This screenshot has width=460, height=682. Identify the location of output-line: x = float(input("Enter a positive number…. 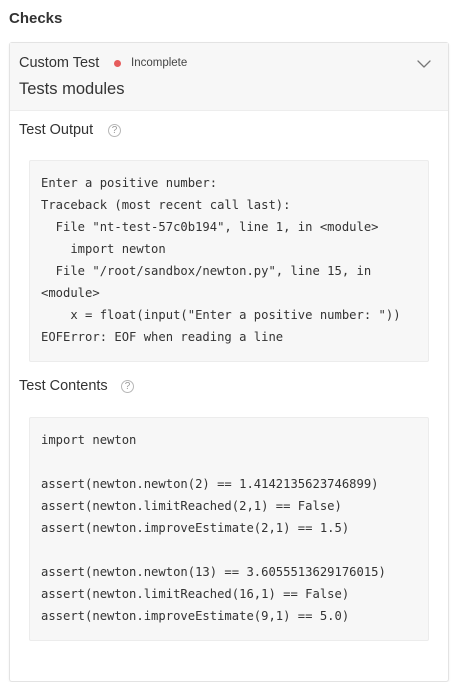
(221, 315).